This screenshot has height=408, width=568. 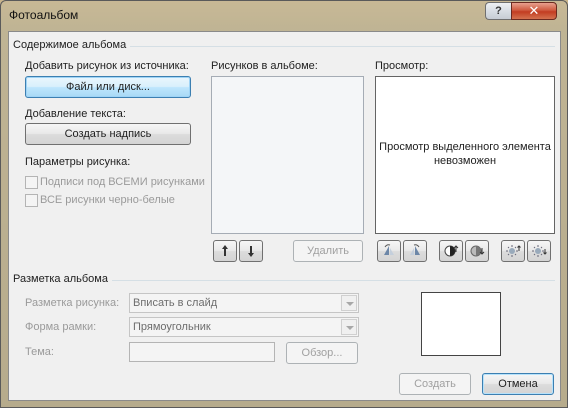 I want to click on brightness-increase-icon, so click(x=513, y=251).